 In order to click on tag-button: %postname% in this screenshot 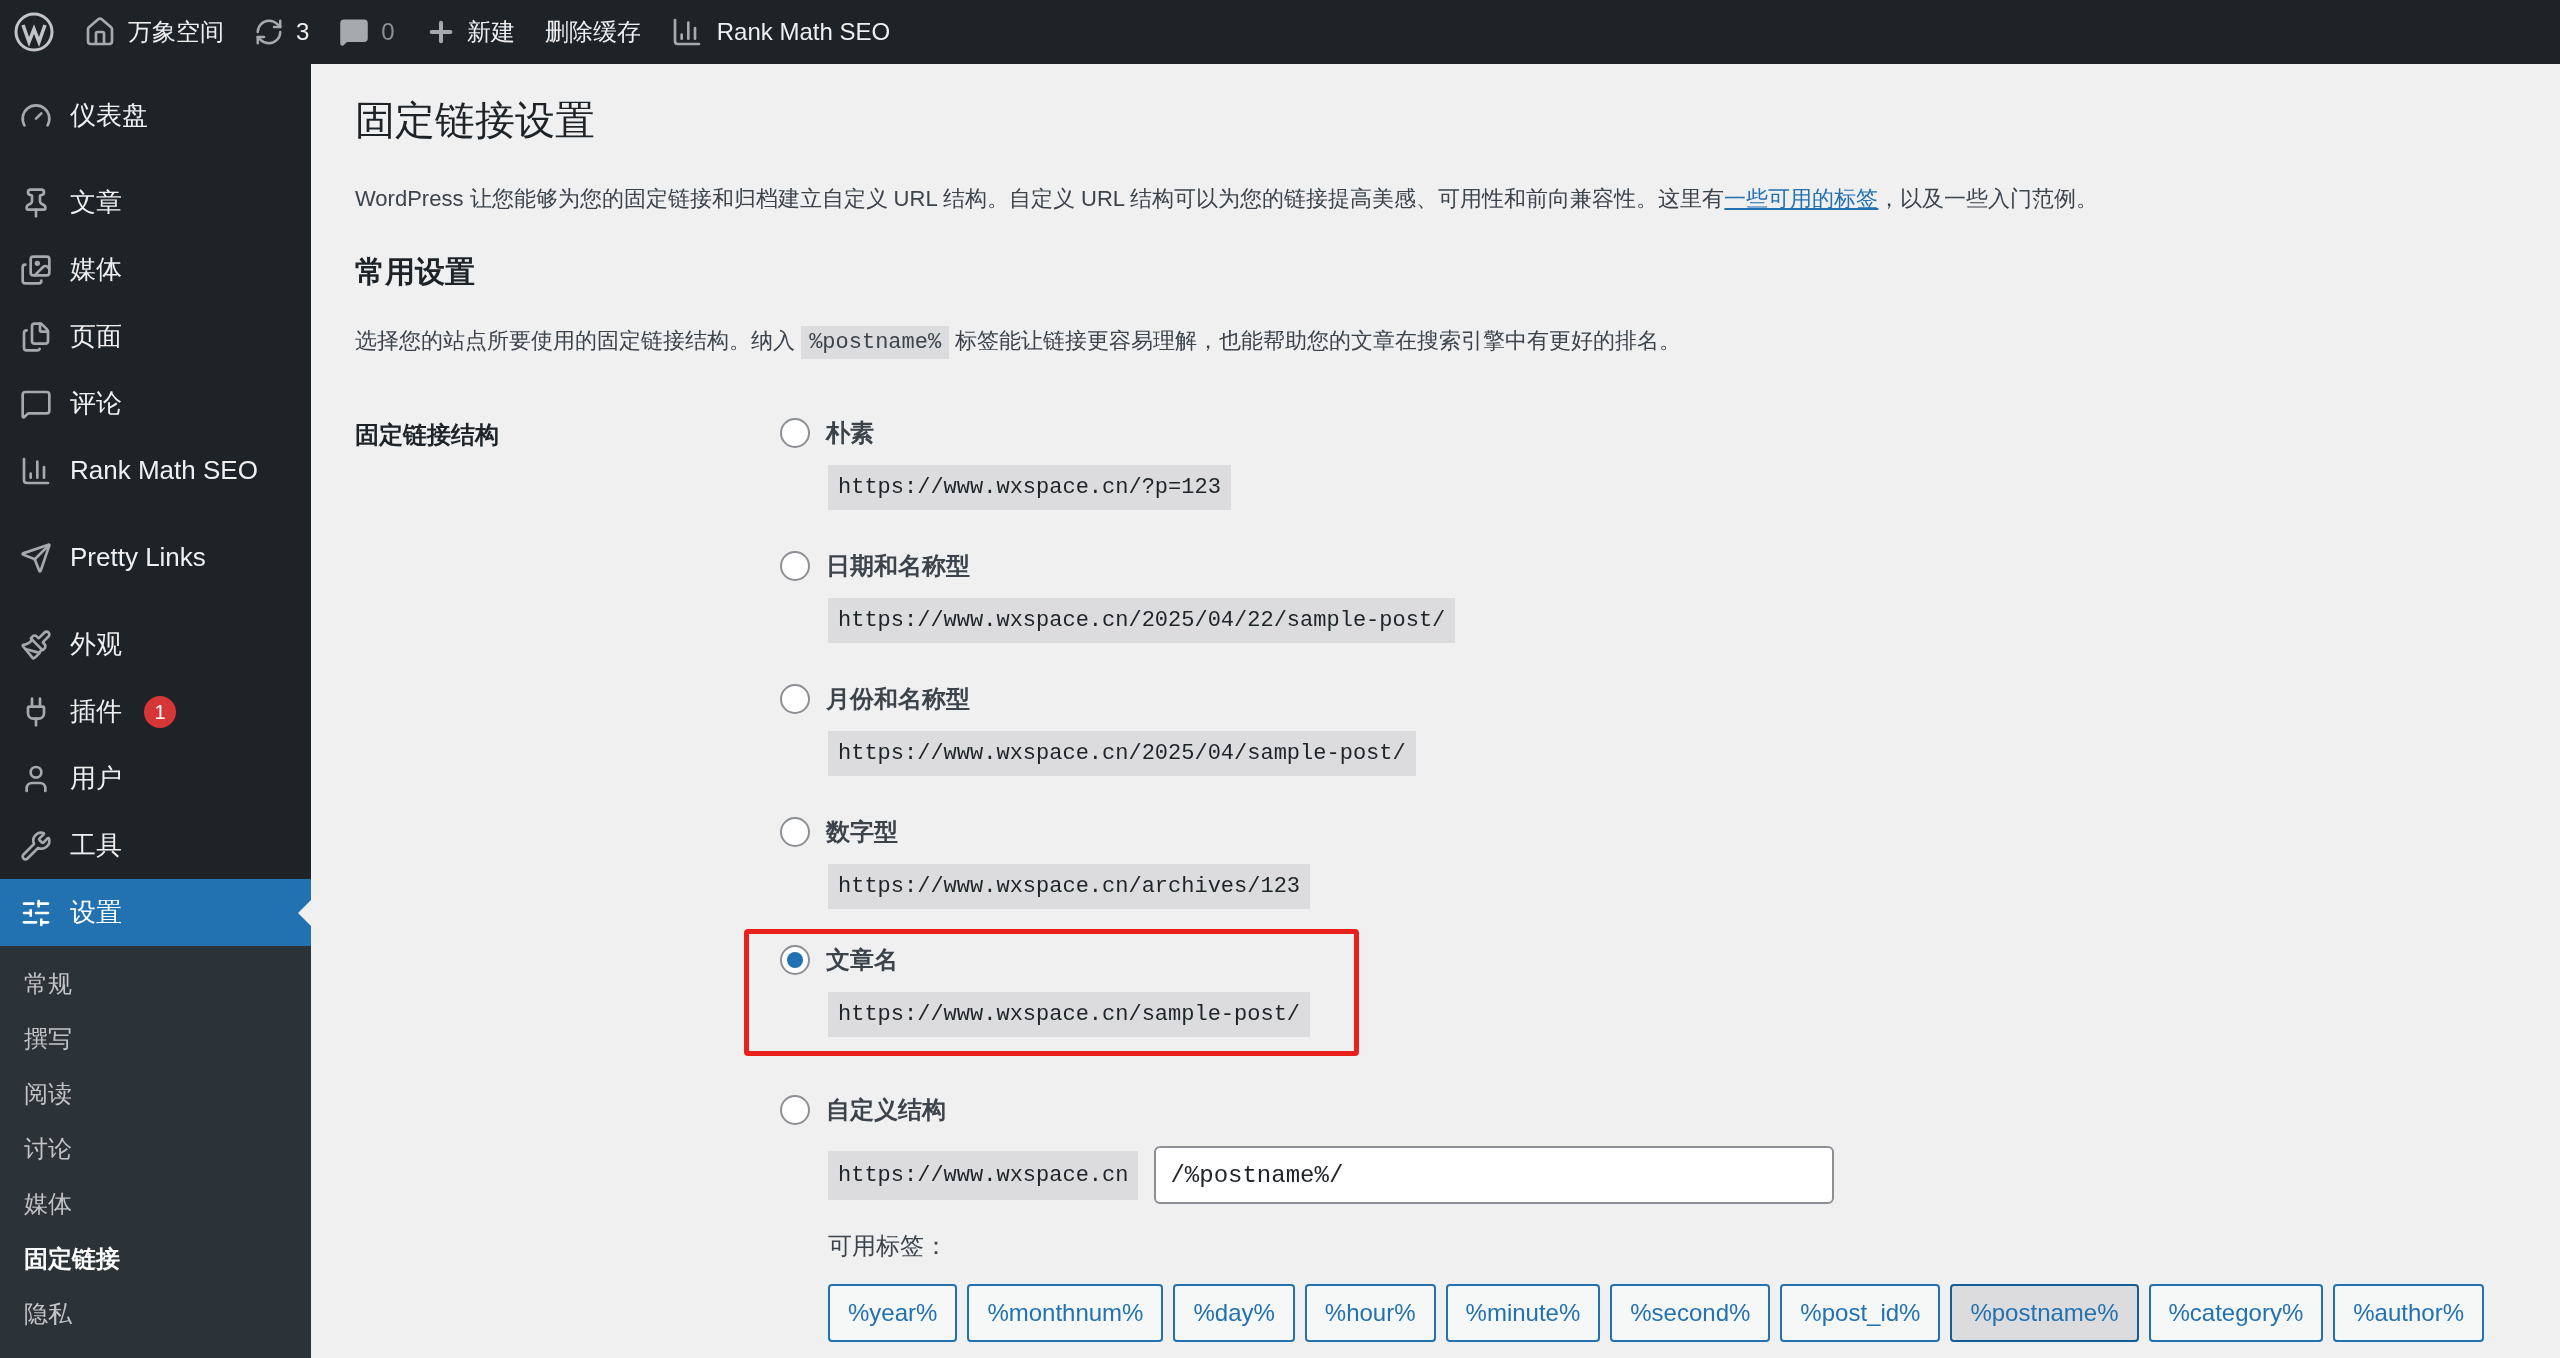, I will do `click(2044, 1313)`.